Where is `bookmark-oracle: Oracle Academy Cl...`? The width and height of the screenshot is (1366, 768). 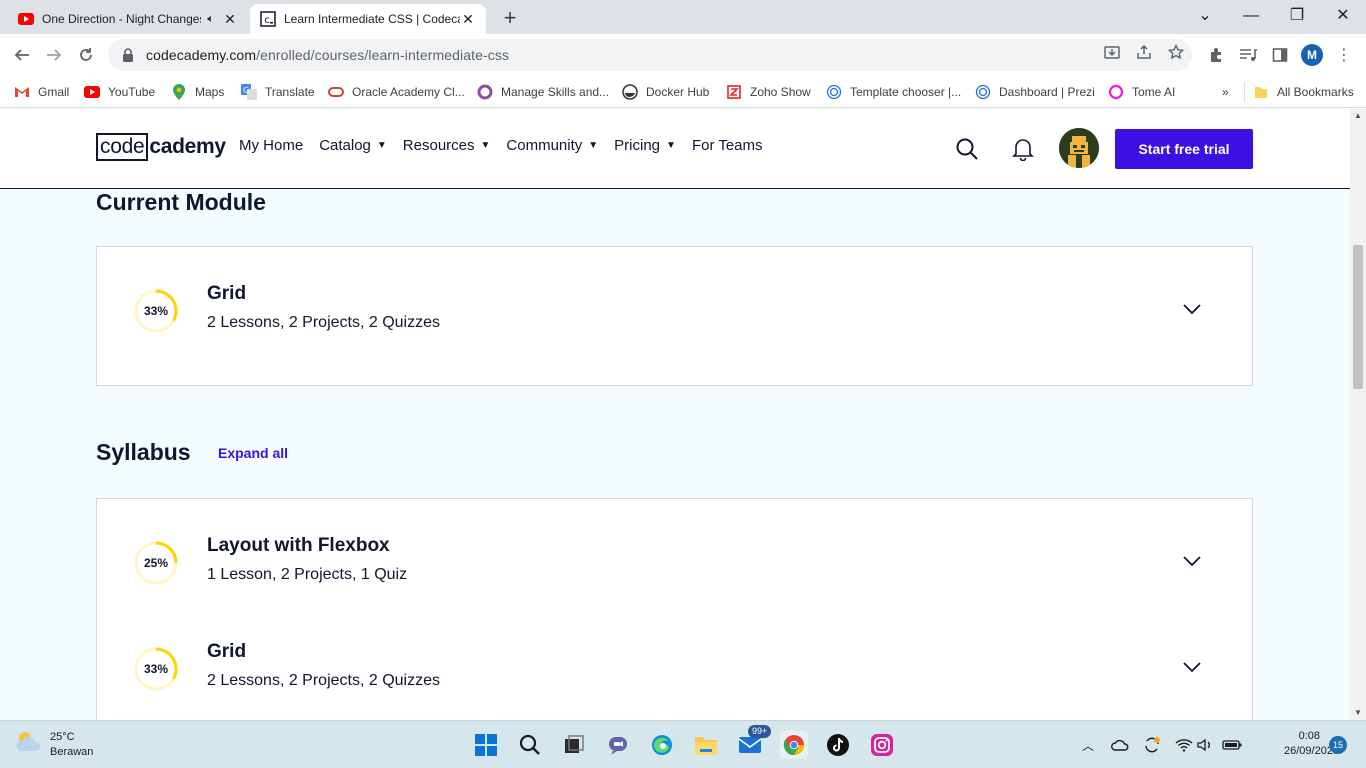
bookmark-oracle: Oracle Academy Cl... is located at coordinates (396, 92).